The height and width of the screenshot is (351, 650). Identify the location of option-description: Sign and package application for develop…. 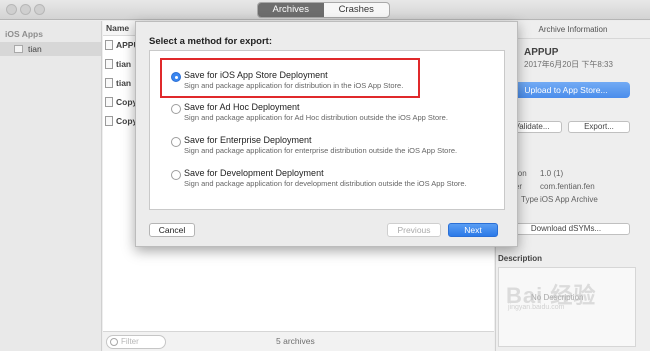
(325, 183).